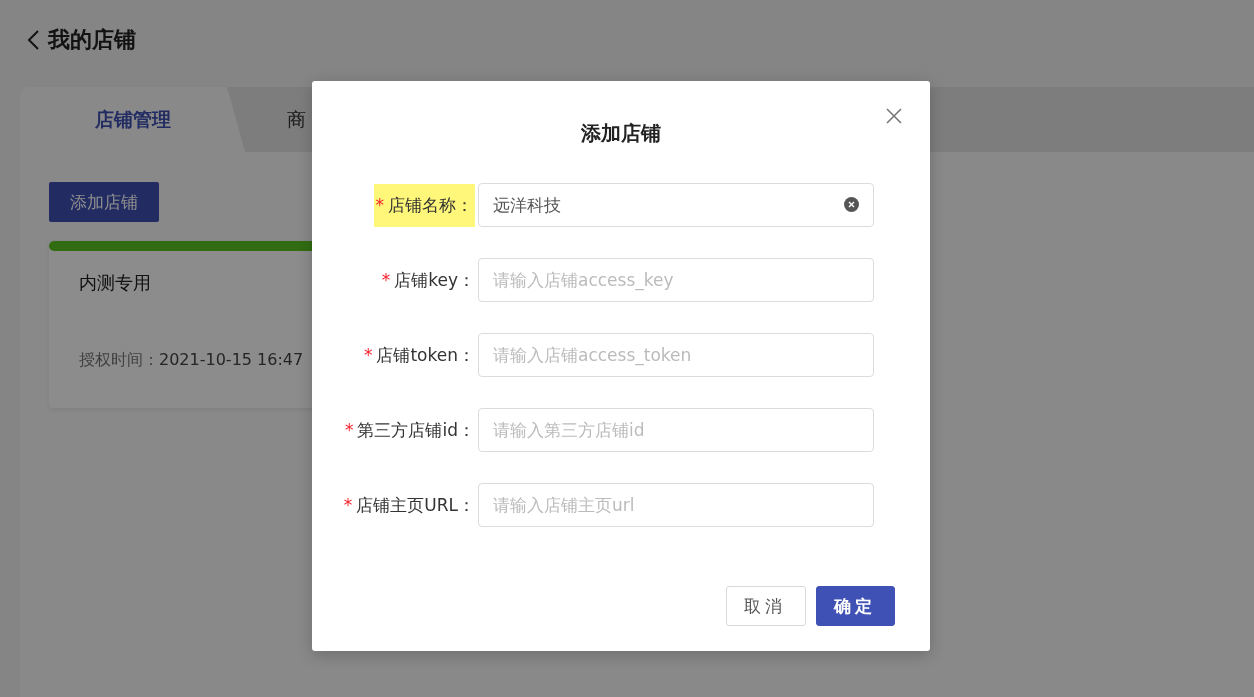  Describe the element at coordinates (676, 205) in the screenshot. I see `input-field: 远洋科技` at that location.